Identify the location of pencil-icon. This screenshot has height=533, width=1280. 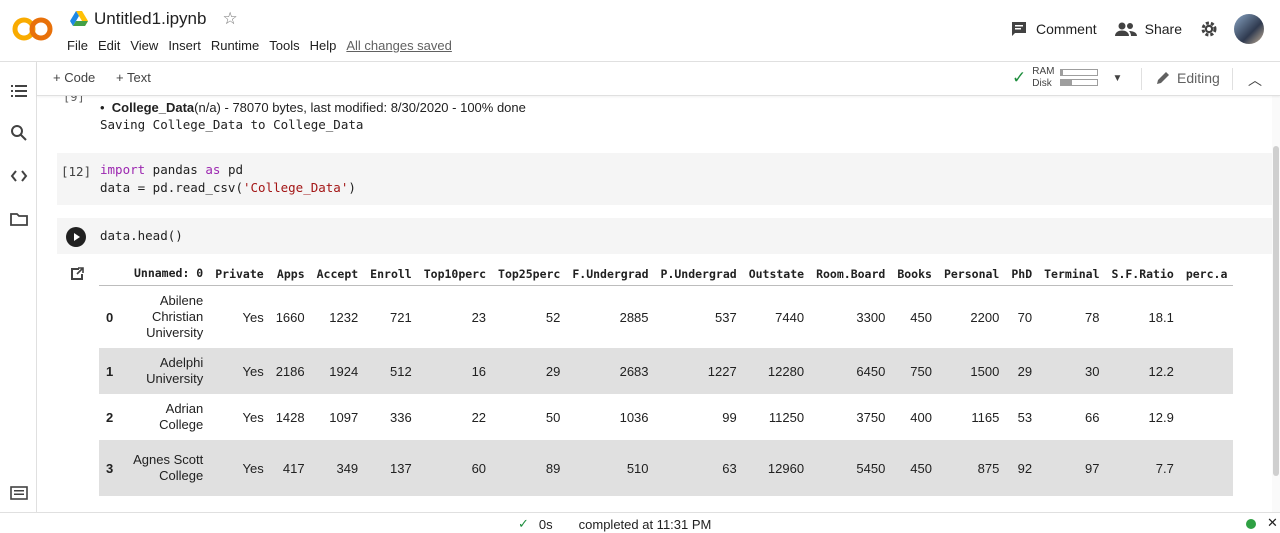
(1163, 78).